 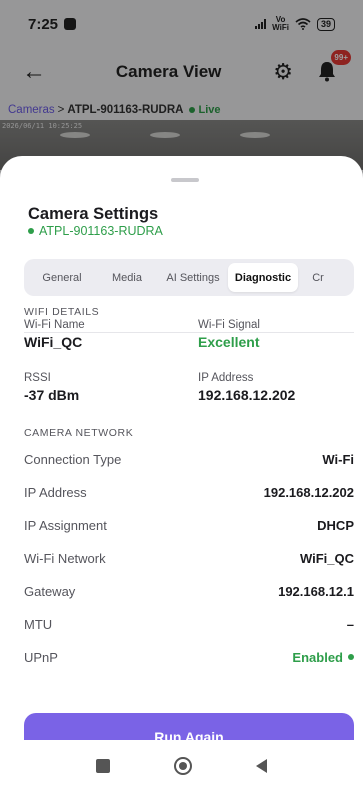 What do you see at coordinates (318, 277) in the screenshot?
I see `tab-cr: Cr` at bounding box center [318, 277].